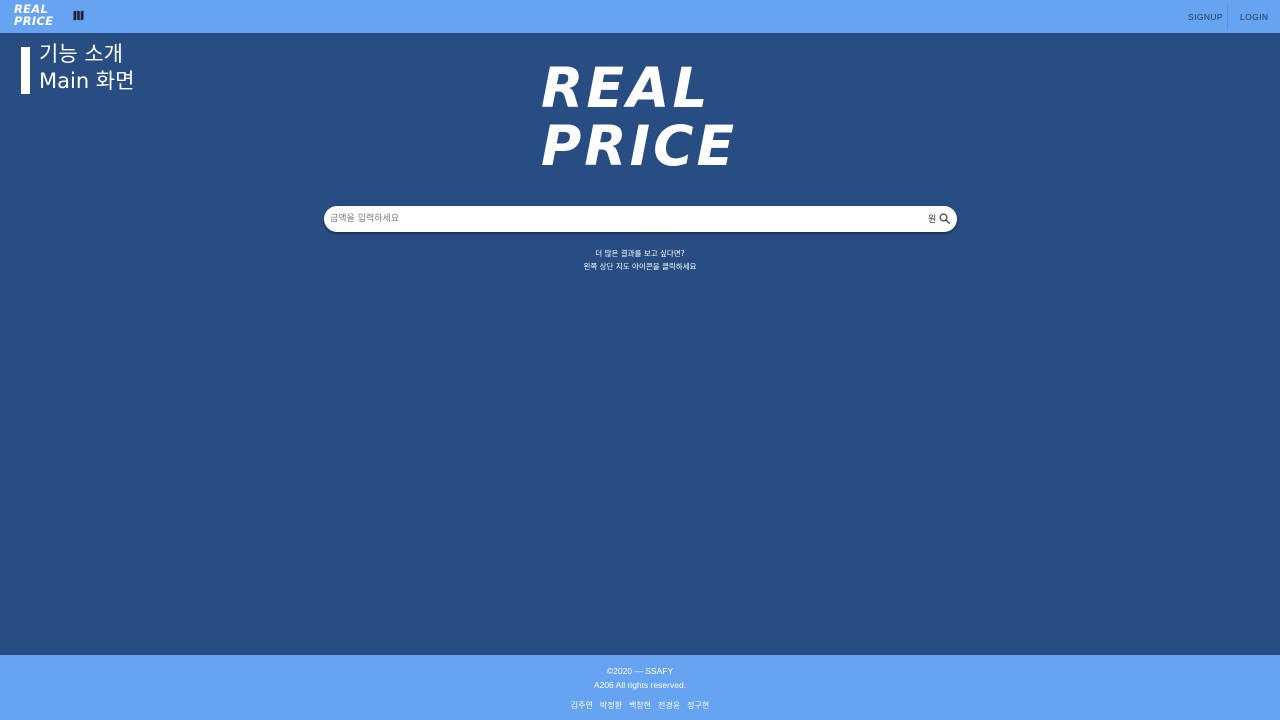 This screenshot has width=1280, height=720. What do you see at coordinates (611, 705) in the screenshot?
I see `footer-member: 박정환` at bounding box center [611, 705].